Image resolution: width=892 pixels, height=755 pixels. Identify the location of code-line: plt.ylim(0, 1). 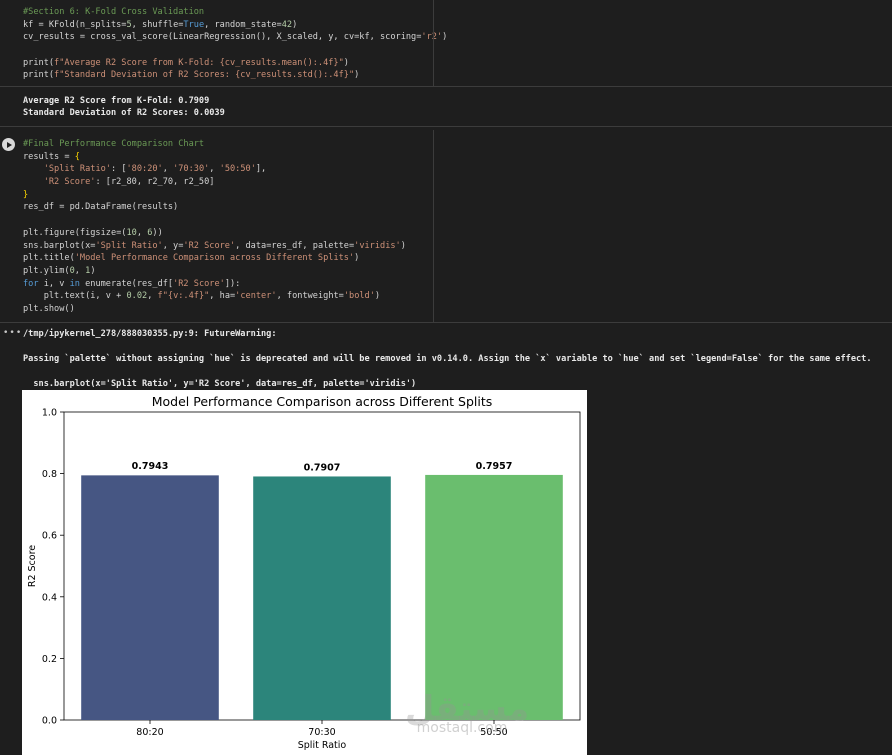
(59, 270).